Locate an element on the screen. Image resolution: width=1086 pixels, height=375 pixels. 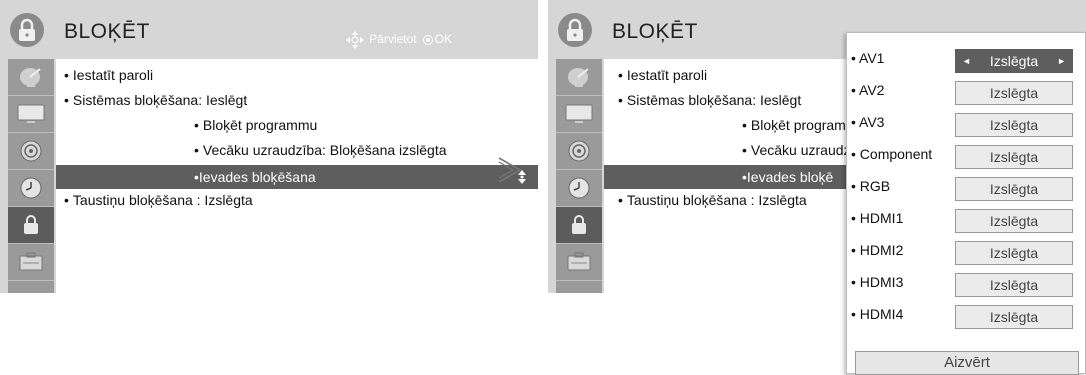
popup-row-av3: • AV3 Izslēgta is located at coordinates (966, 124).